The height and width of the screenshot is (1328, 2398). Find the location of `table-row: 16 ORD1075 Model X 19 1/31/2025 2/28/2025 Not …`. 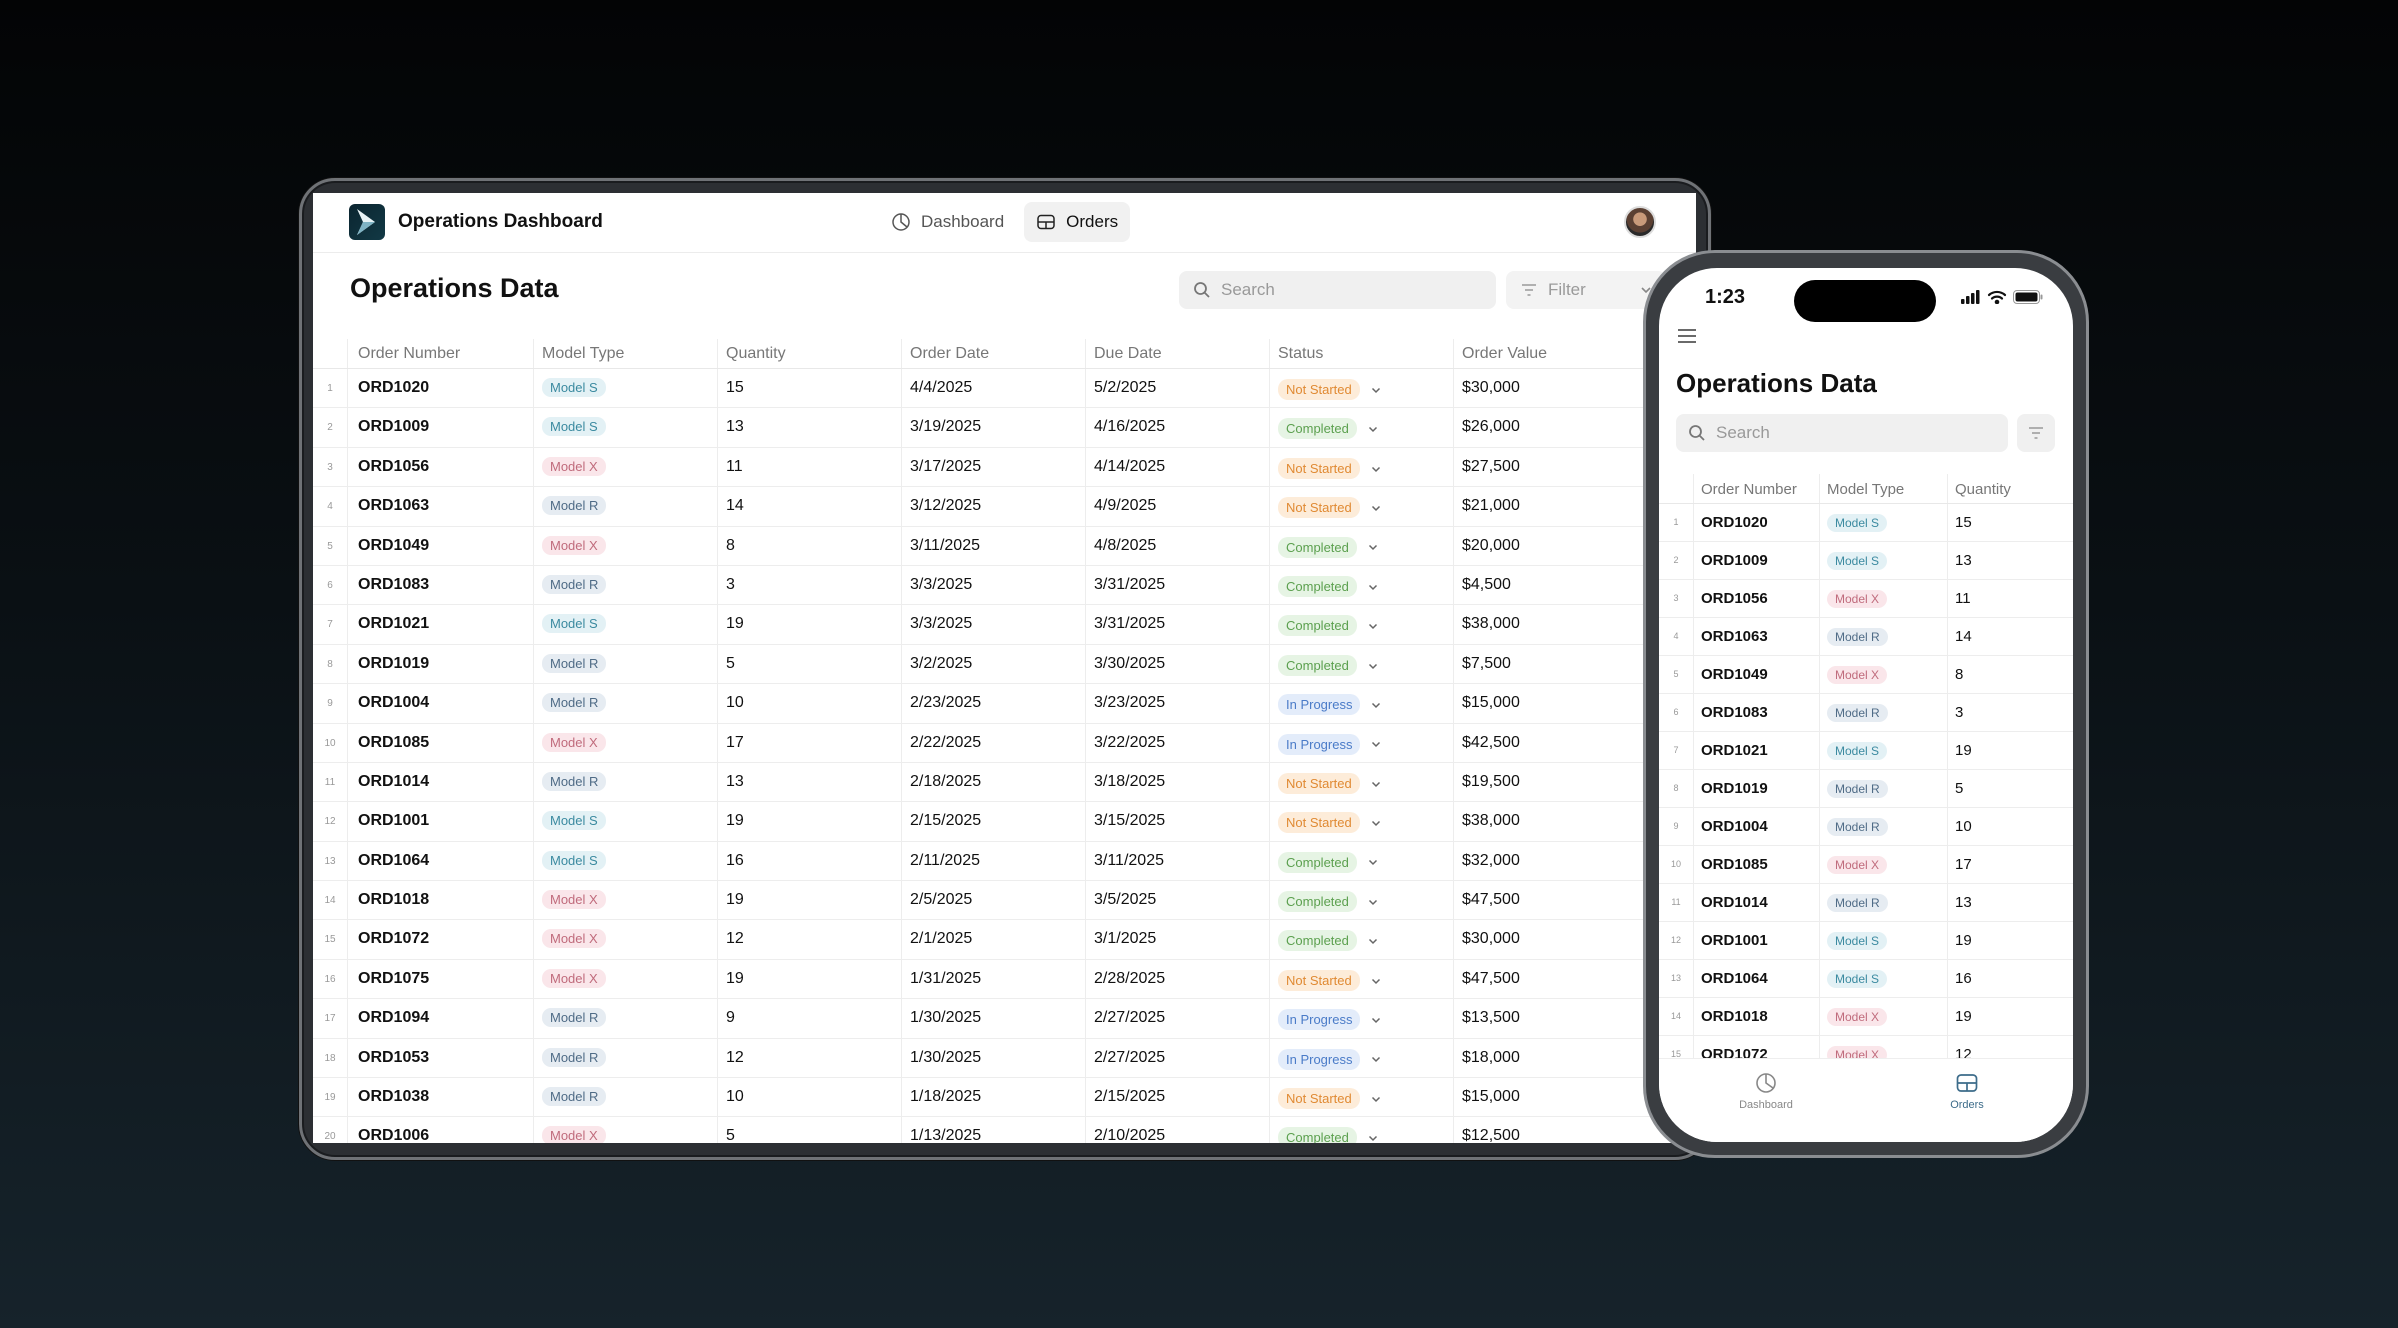

table-row: 16 ORD1075 Model X 19 1/31/2025 2/28/2025 Not … is located at coordinates (1004, 980).